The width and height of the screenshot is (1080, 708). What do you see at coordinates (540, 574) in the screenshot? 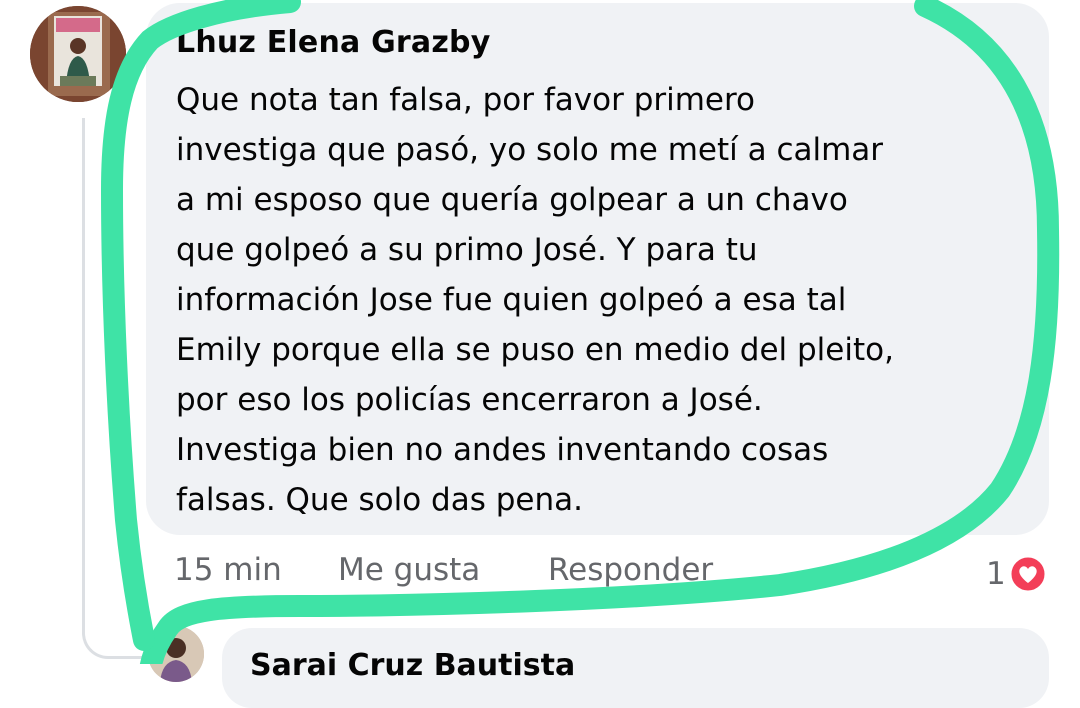
I see `comment-actions: 15 min Me gusta Responder` at bounding box center [540, 574].